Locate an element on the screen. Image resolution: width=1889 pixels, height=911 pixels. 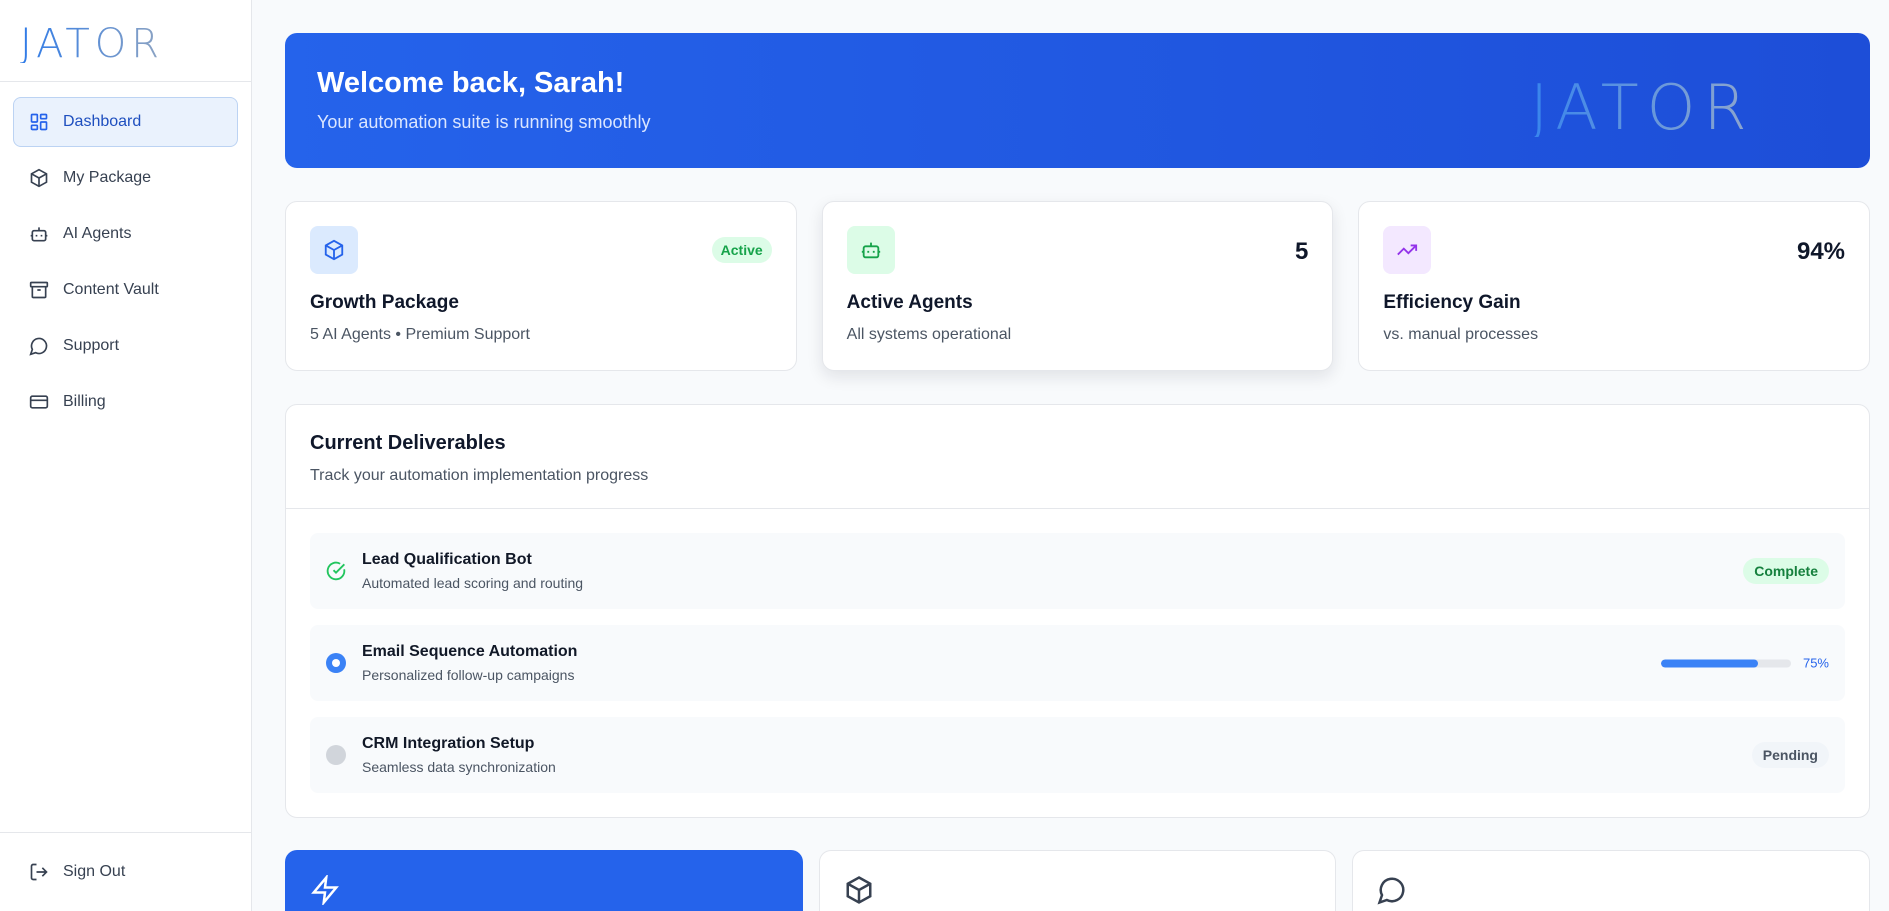
card-value: 94% is located at coordinates (1821, 251).